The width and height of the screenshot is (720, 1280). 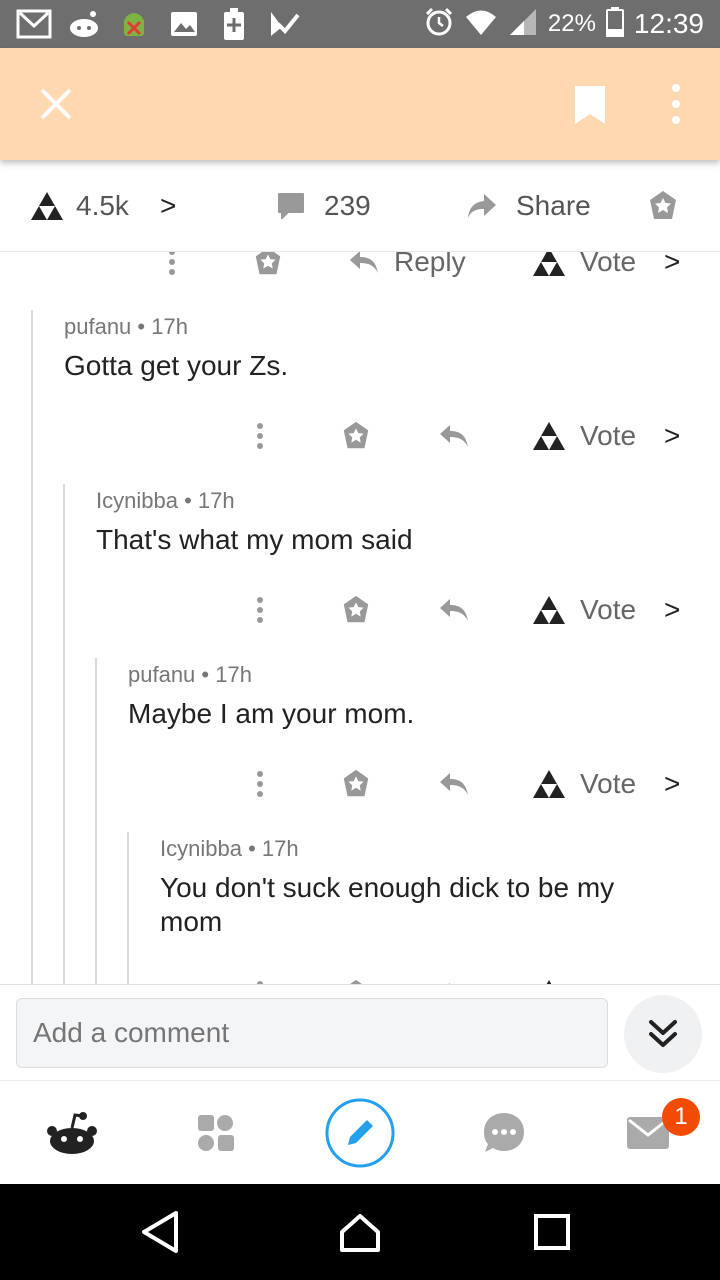 I want to click on upvote-button: 4.5k, so click(x=79, y=206).